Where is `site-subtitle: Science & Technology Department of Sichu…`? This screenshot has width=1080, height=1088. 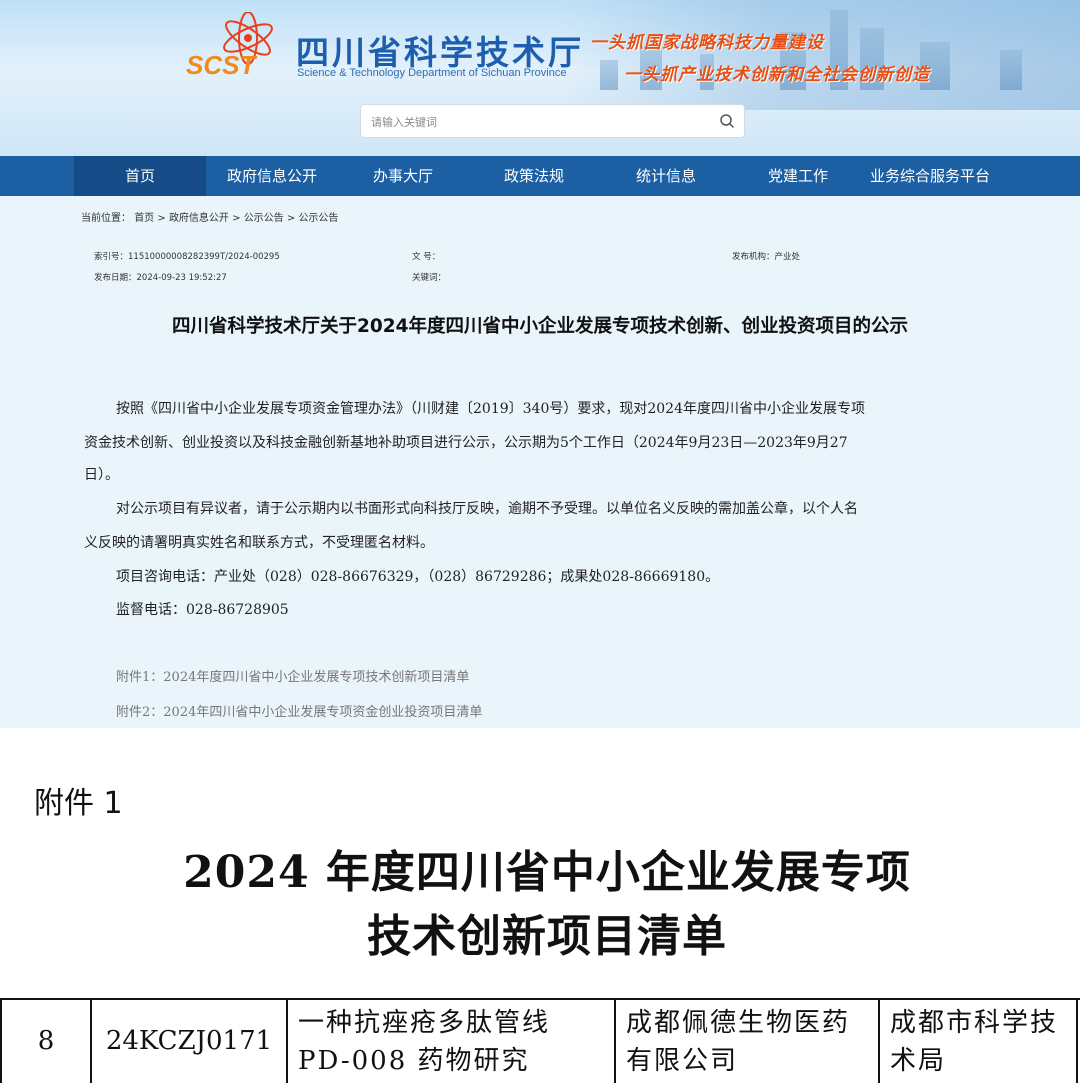
site-subtitle: Science & Technology Department of Sichu… is located at coordinates (432, 73).